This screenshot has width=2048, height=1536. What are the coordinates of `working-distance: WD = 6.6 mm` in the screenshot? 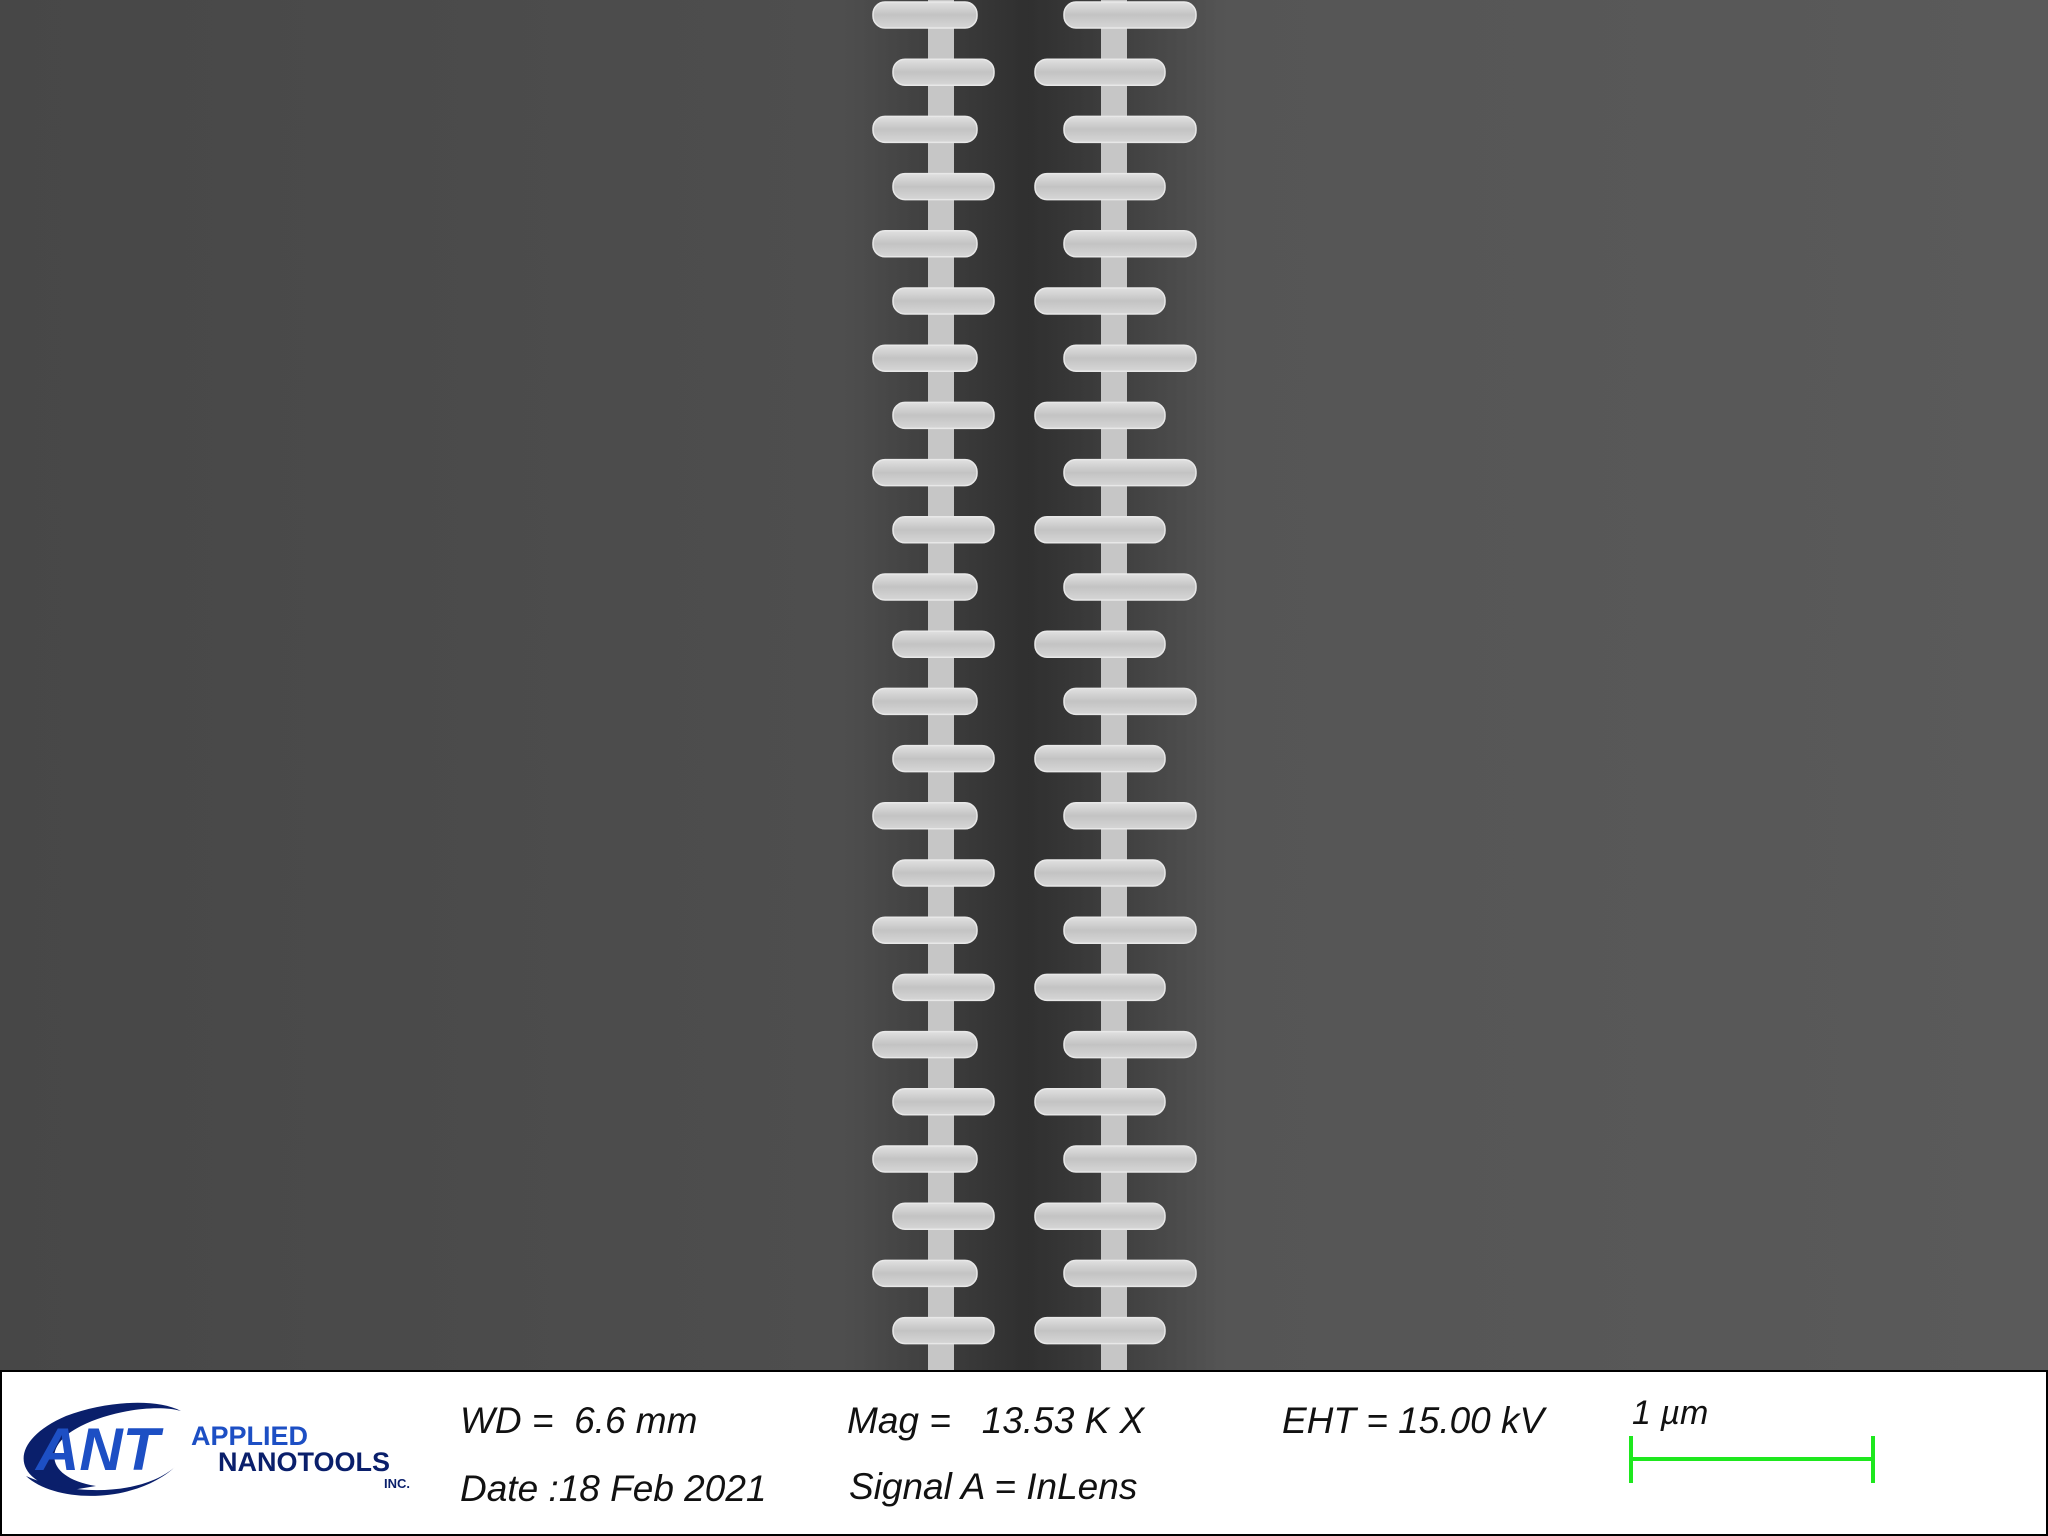 It's located at (579, 1420).